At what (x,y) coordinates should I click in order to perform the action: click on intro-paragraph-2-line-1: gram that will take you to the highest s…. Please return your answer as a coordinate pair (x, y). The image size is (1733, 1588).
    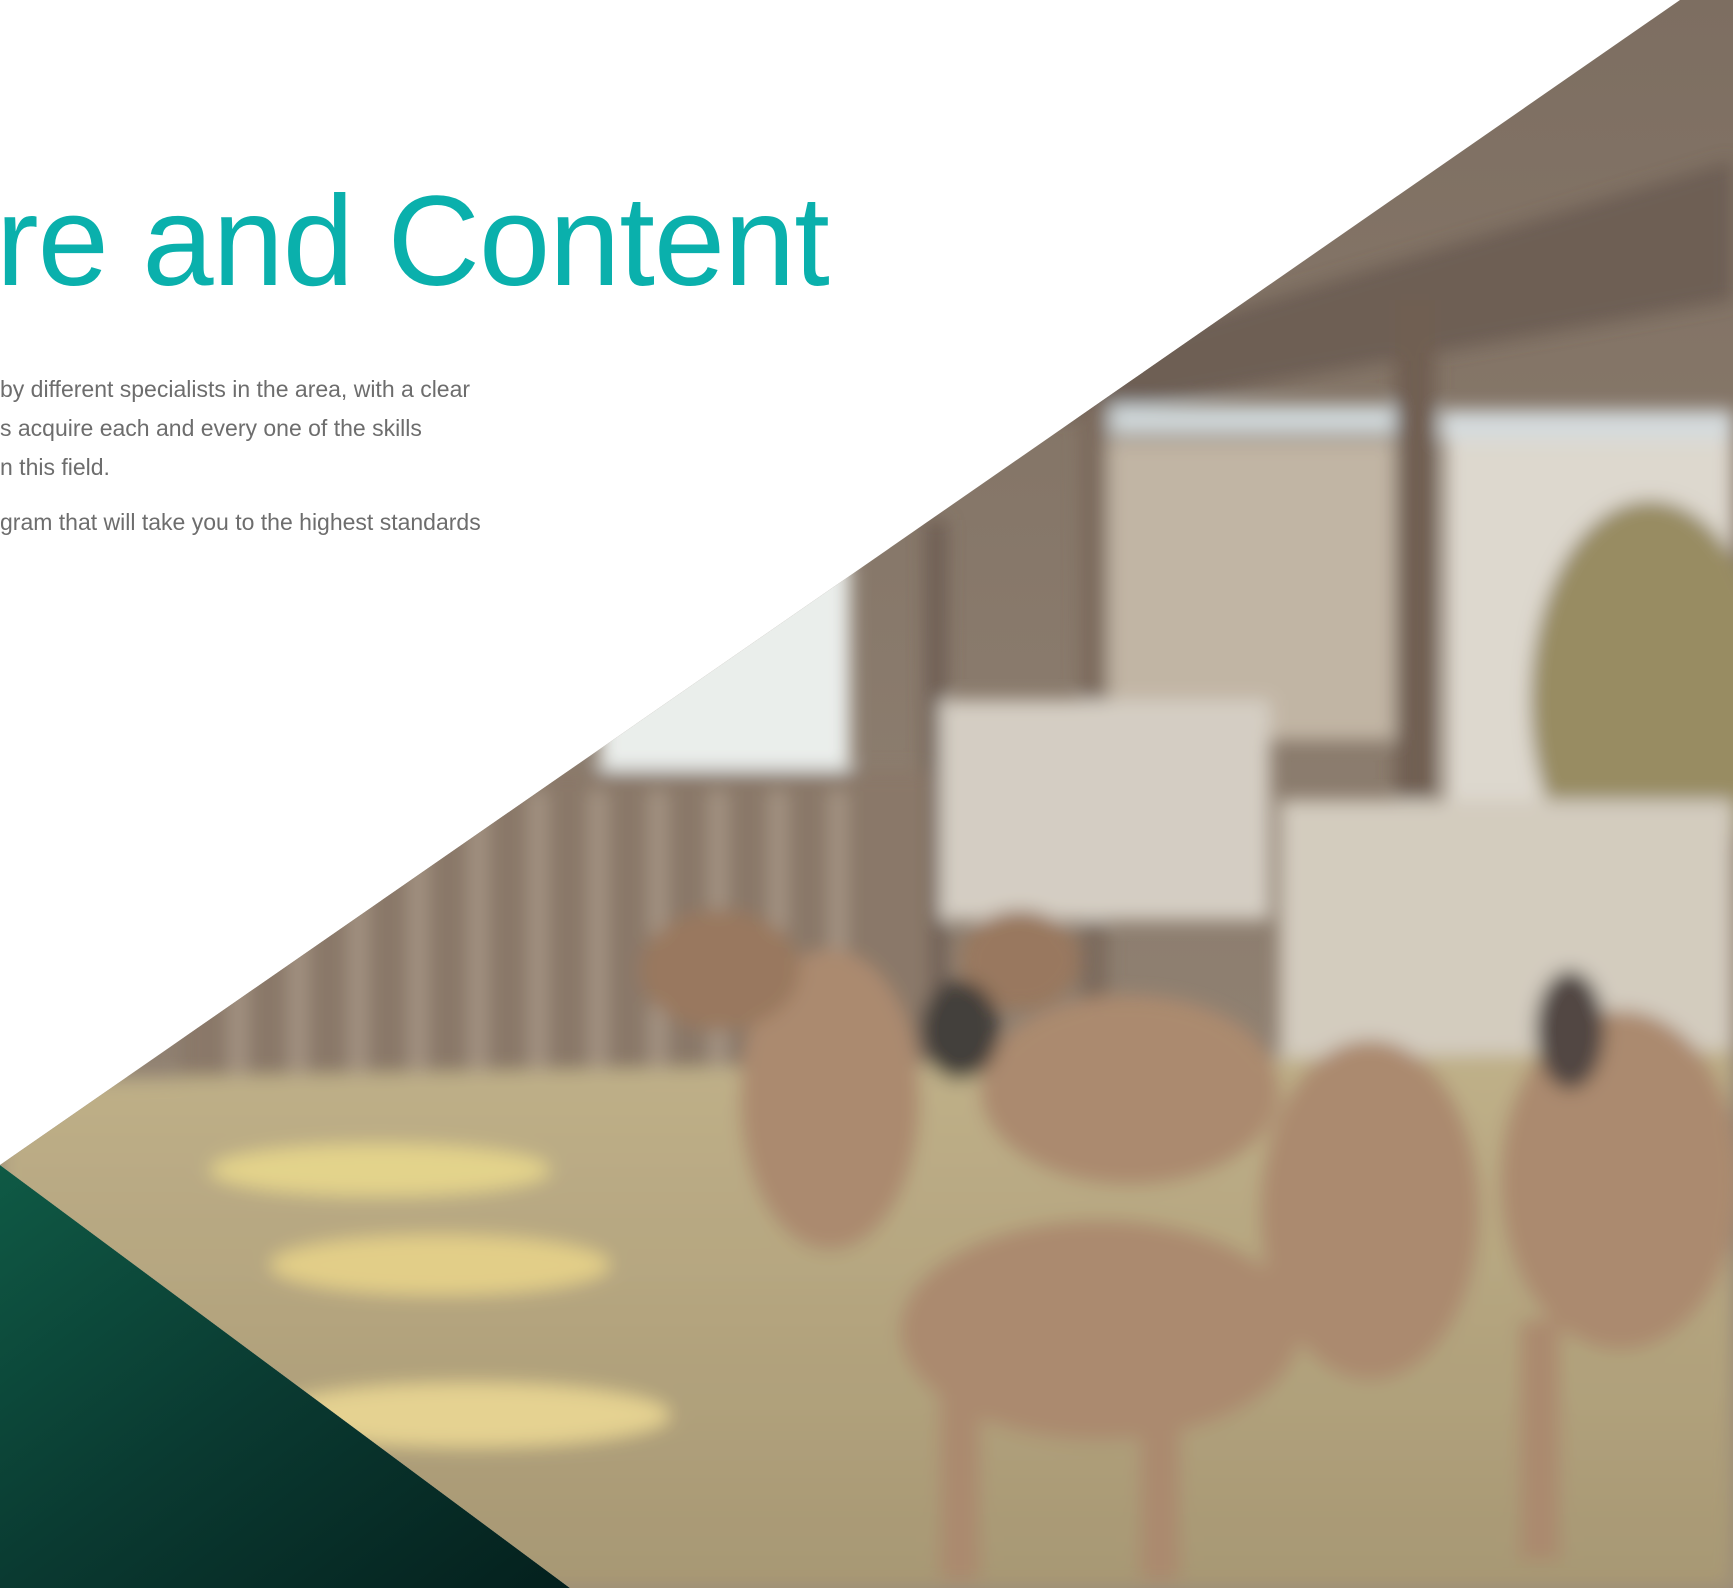
    Looking at the image, I should click on (240, 522).